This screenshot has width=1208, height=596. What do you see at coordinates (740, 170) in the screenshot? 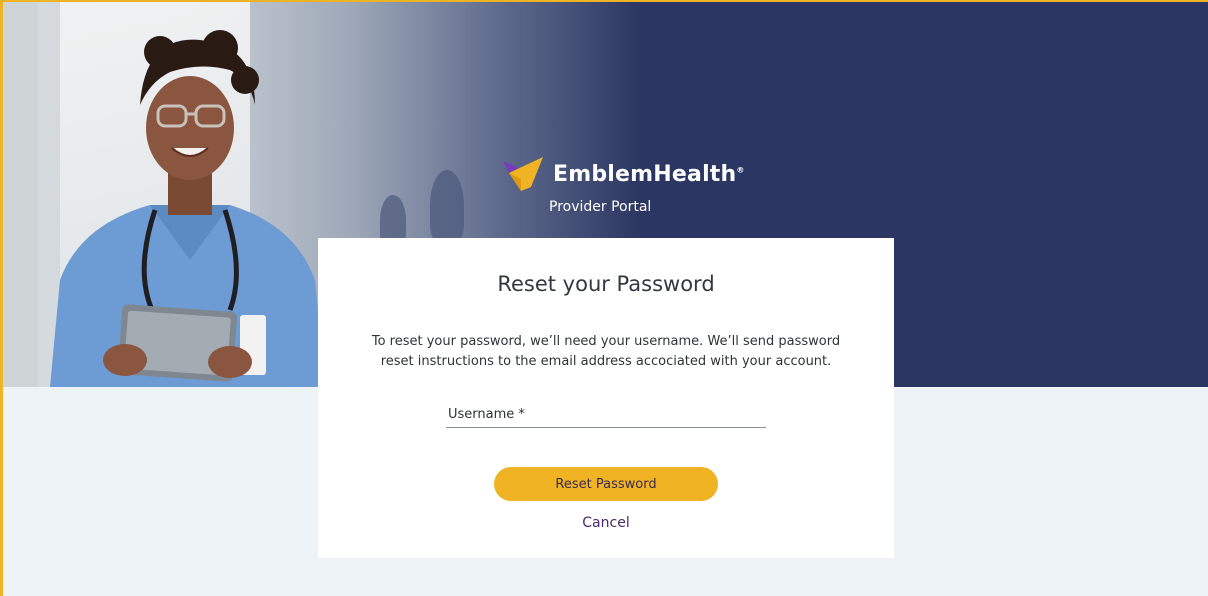
I see `registered-mark: ®` at bounding box center [740, 170].